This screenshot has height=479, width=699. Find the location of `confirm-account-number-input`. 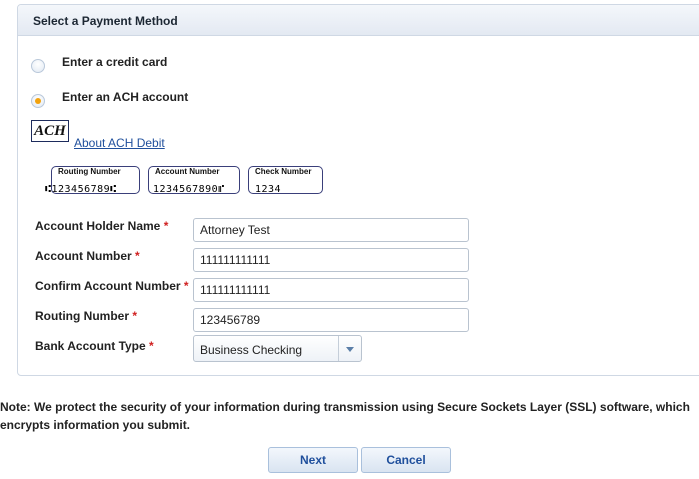

confirm-account-number-input is located at coordinates (331, 290).